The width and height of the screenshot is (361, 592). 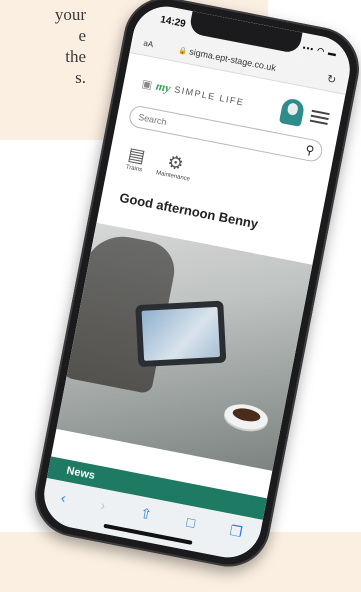 What do you see at coordinates (163, 86) in the screenshot?
I see `logo-my: my` at bounding box center [163, 86].